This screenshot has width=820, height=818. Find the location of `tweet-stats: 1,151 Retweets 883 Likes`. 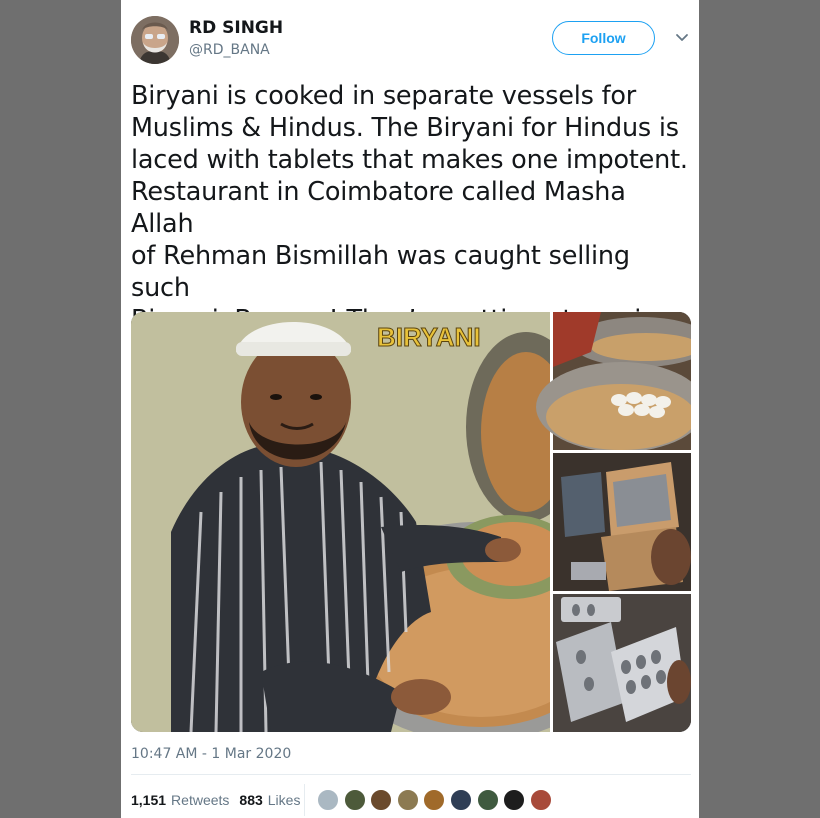

tweet-stats: 1,151 Retweets 883 Likes is located at coordinates (215, 800).